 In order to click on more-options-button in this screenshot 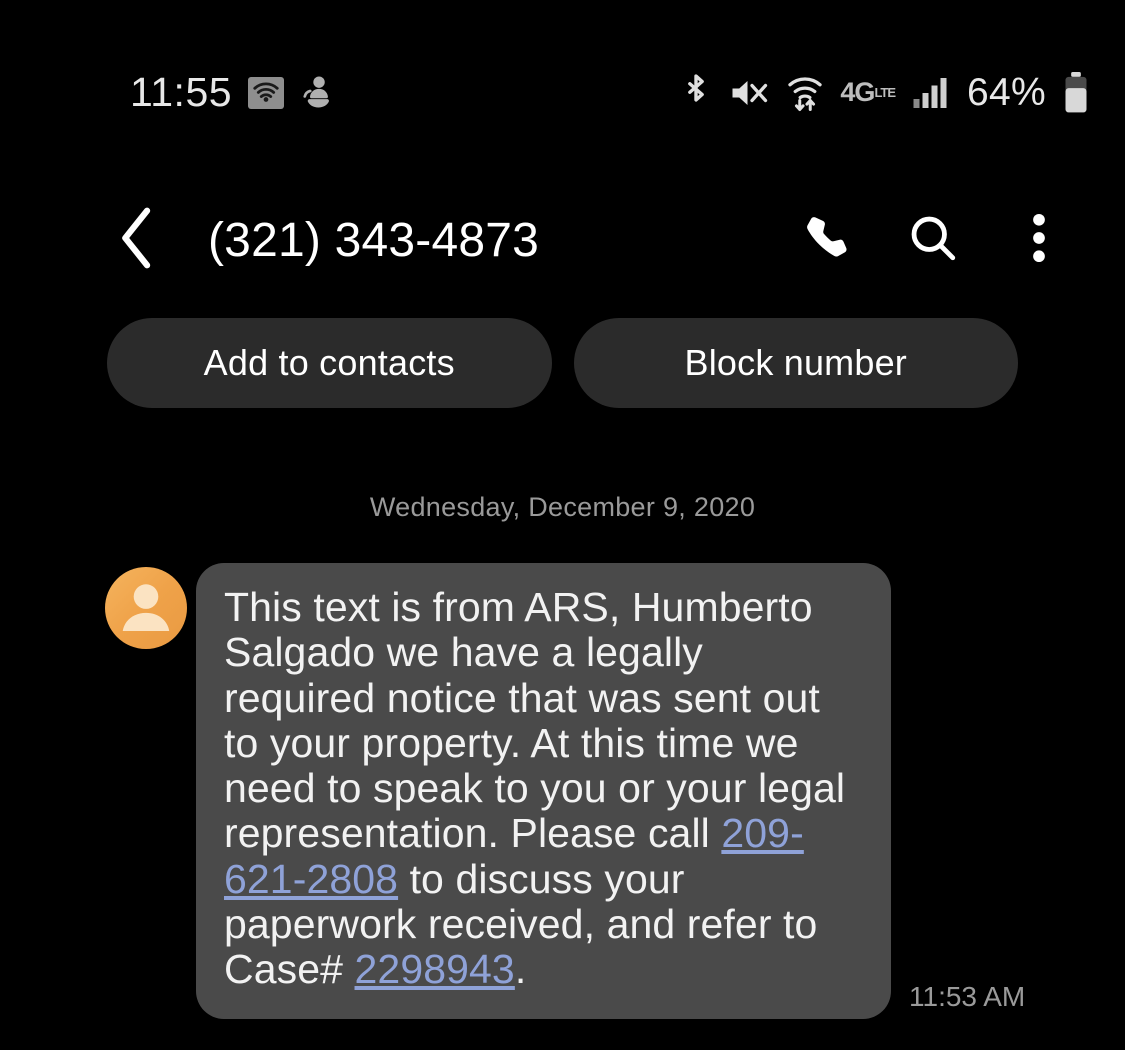, I will do `click(1039, 240)`.